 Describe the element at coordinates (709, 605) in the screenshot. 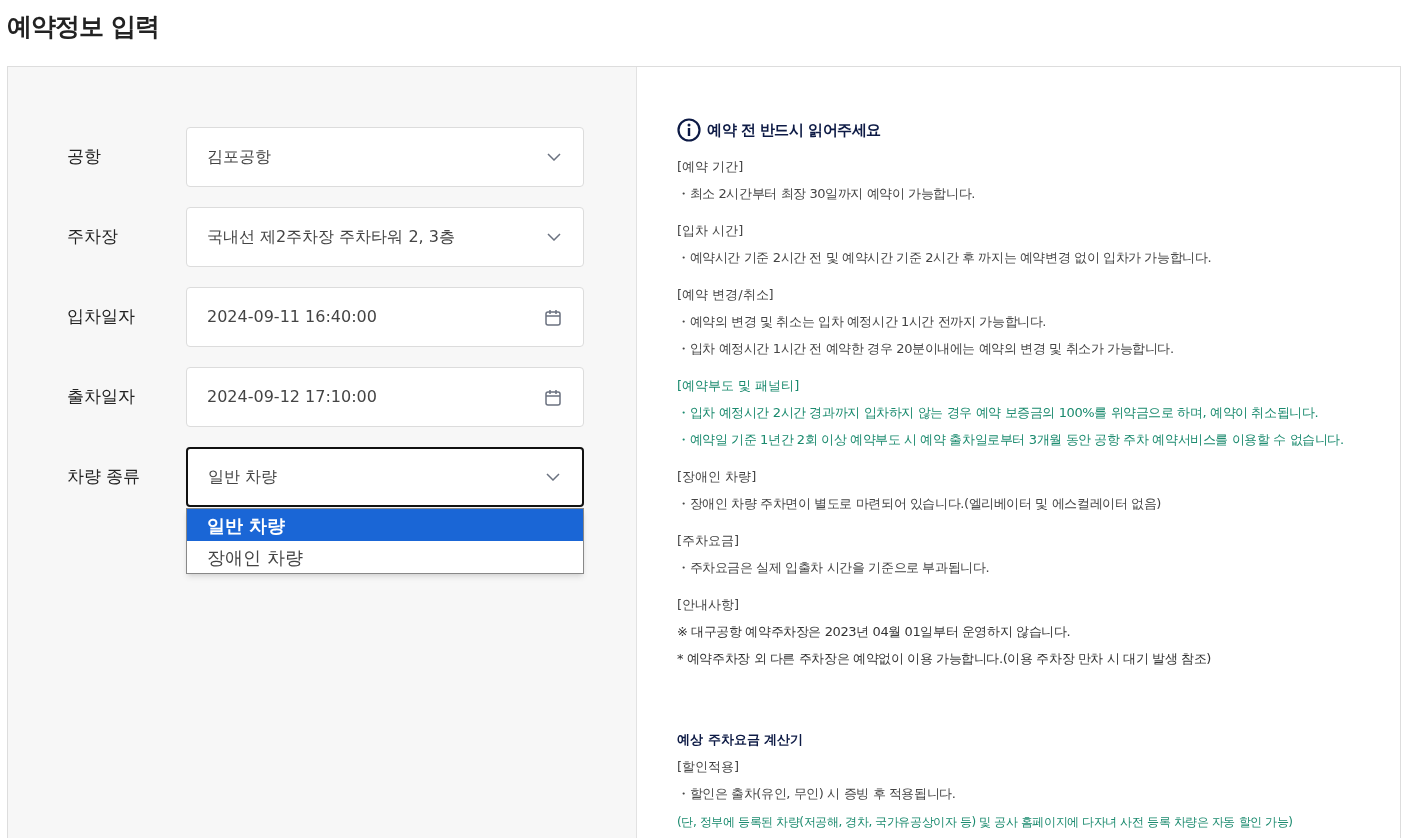

I see `section-heading: [안내사항]` at that location.